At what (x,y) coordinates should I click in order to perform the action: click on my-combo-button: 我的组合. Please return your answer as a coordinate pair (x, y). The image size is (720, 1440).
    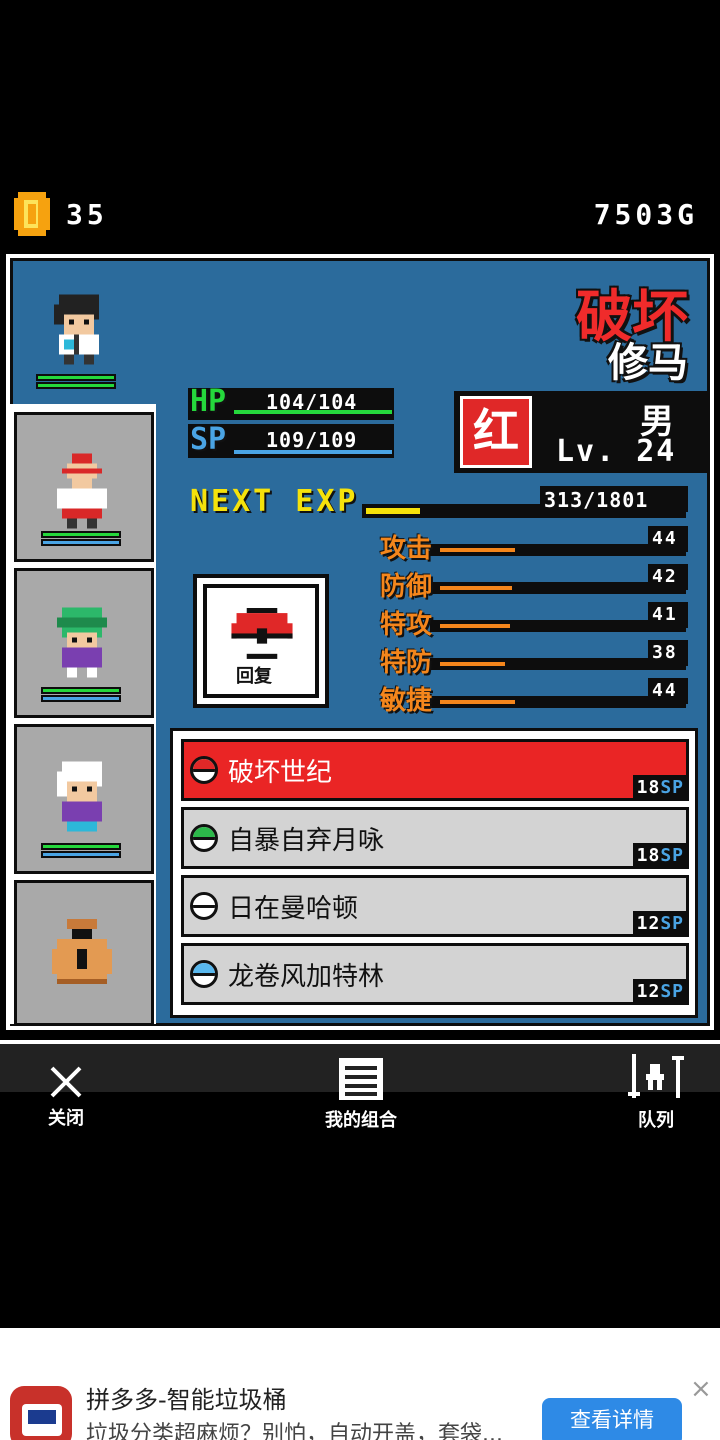
    Looking at the image, I should click on (361, 1094).